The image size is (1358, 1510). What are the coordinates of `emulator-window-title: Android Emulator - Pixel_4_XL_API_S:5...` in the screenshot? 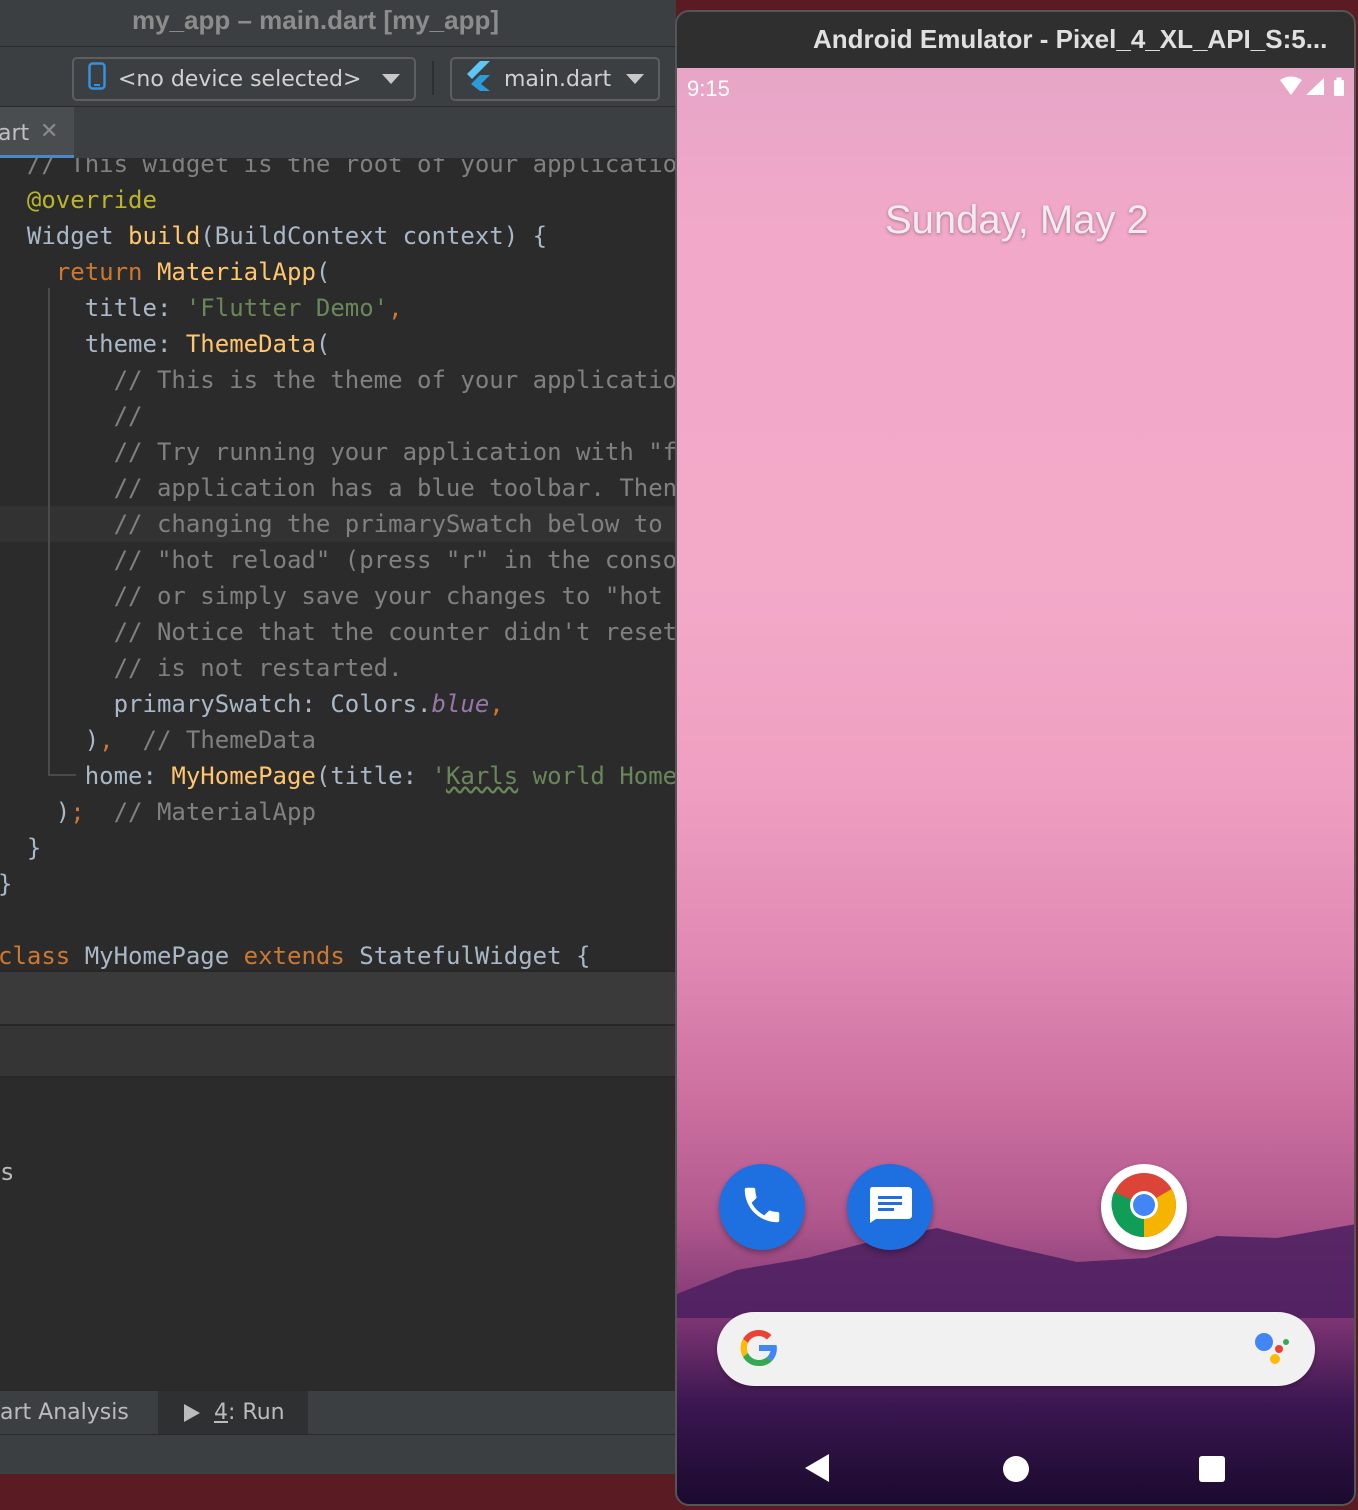 It's located at (1070, 39).